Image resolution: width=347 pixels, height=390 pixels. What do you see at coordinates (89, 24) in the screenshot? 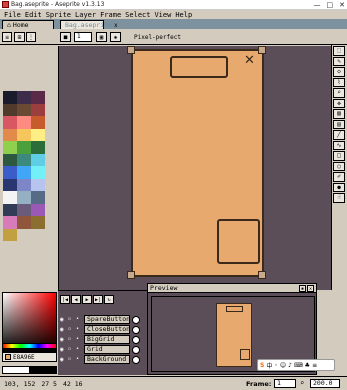
I see `tab-bag-aseprite: Bag.aseprite x` at bounding box center [89, 24].